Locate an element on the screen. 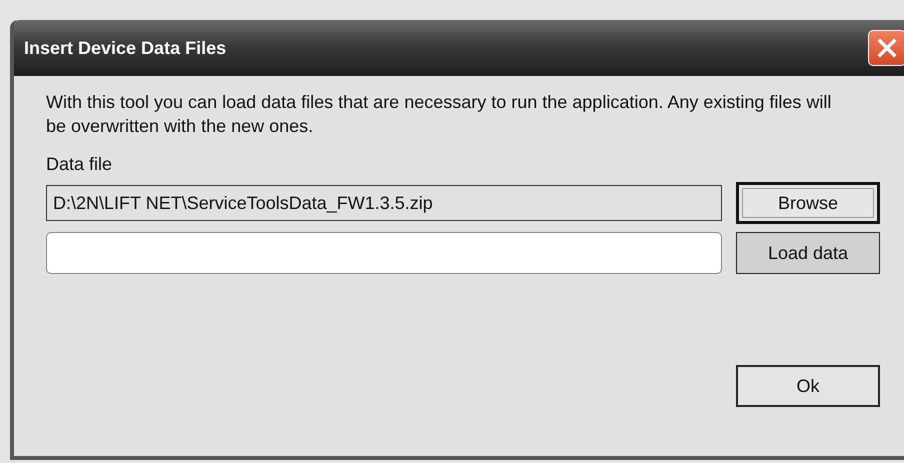  file-path-field: D:\2N\LIFT NET\ServiceToolsData_FW1.3.5.zip is located at coordinates (384, 203).